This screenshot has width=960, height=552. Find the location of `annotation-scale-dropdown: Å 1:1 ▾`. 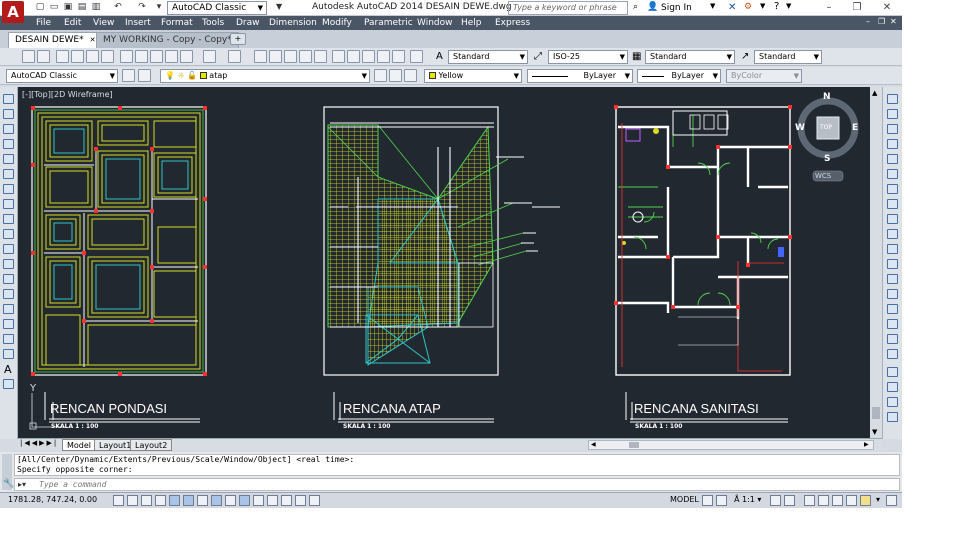

annotation-scale-dropdown: Å 1:1 ▾ is located at coordinates (747, 499).